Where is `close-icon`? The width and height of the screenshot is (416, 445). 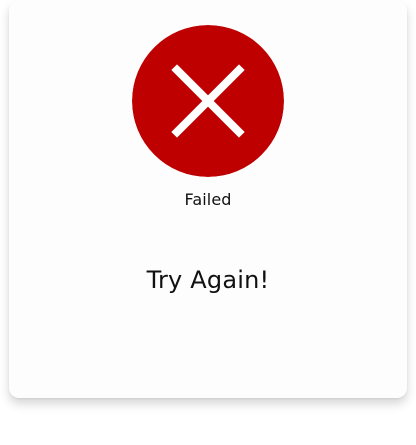 close-icon is located at coordinates (208, 101).